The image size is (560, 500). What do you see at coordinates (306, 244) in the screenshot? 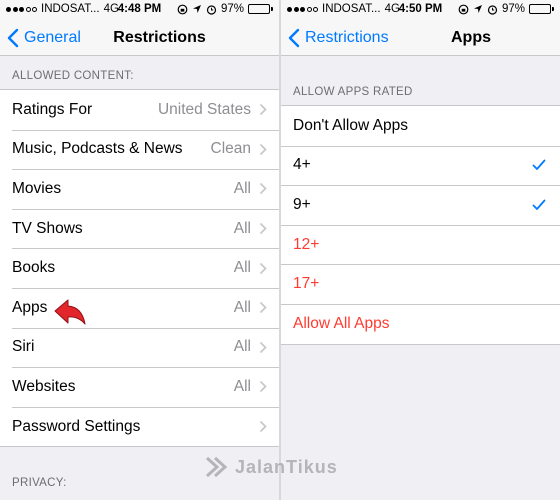
I see `option-label: 12+` at bounding box center [306, 244].